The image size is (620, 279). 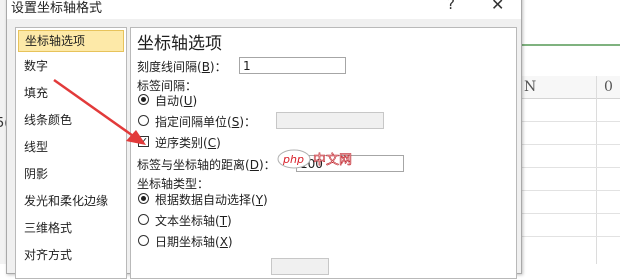 What do you see at coordinates (71, 120) in the screenshot?
I see `category-line-color: 线条颜色` at bounding box center [71, 120].